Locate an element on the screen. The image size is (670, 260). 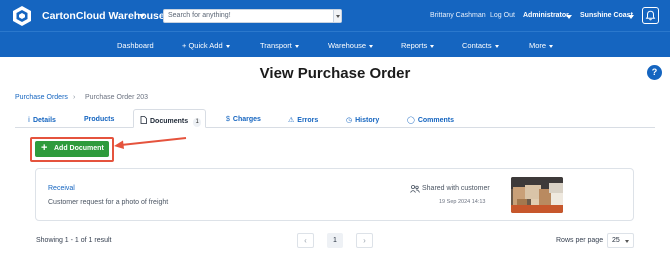
rows-per-page-value: 25 is located at coordinates (616, 240).